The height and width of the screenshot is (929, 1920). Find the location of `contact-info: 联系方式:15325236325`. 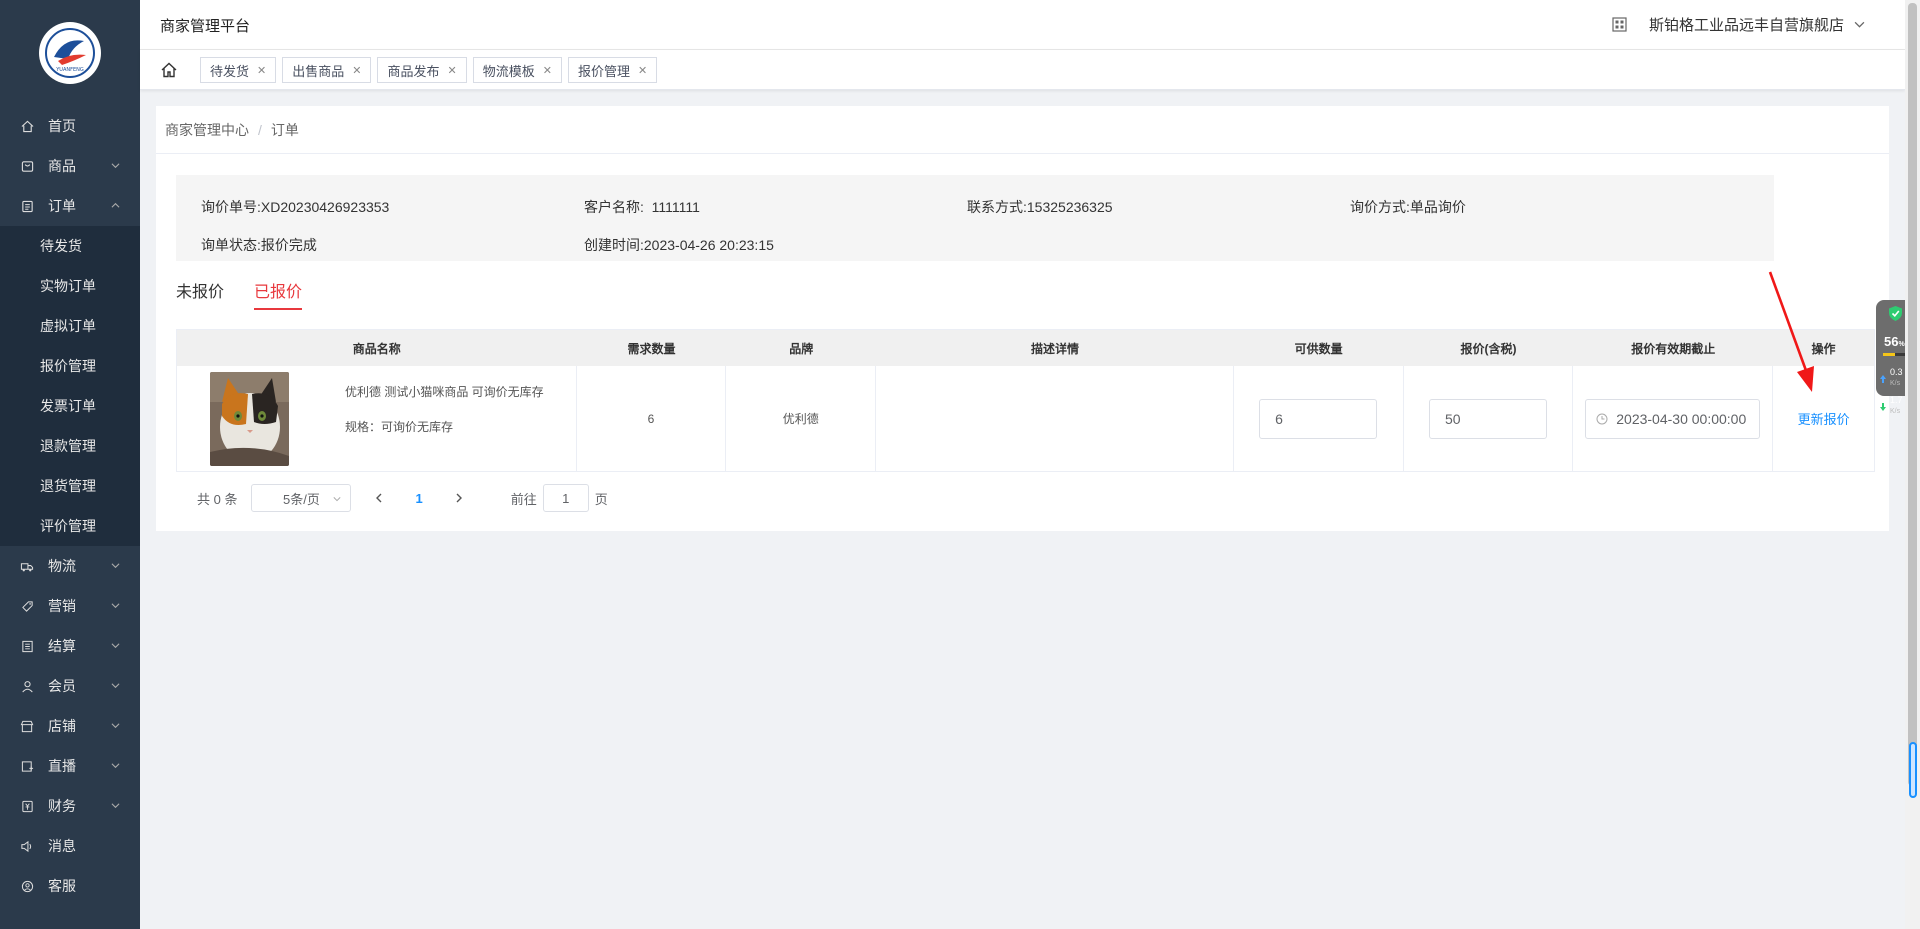

contact-info: 联系方式:15325236325 is located at coordinates (1158, 207).